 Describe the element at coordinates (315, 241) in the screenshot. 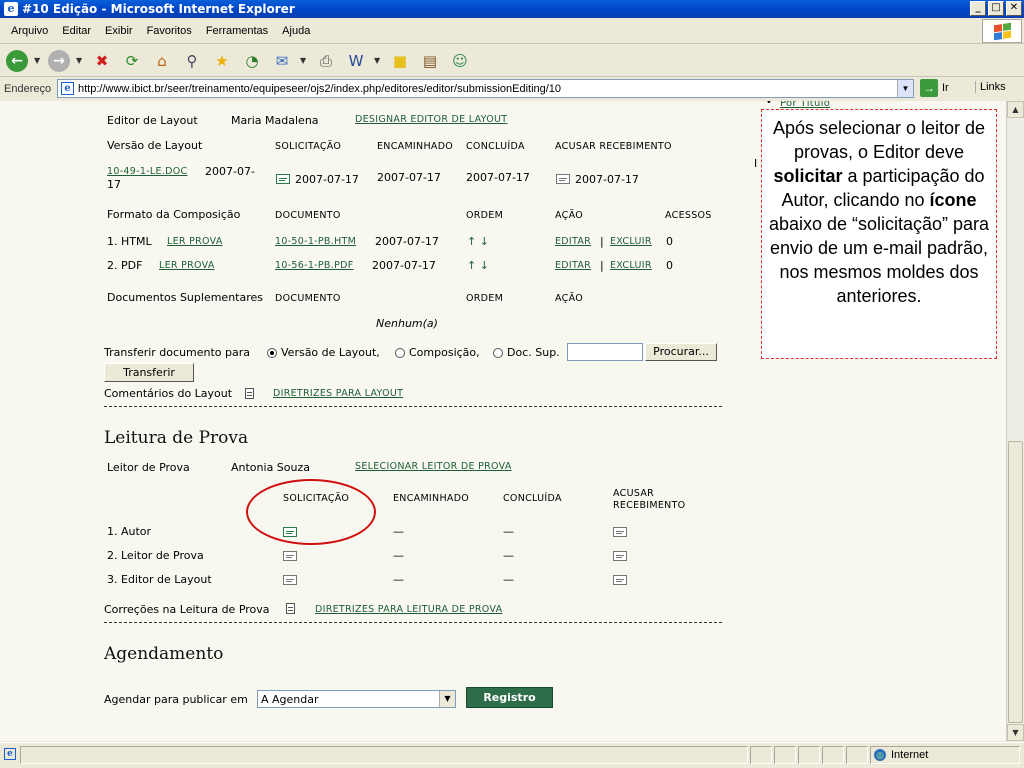

I see `format-file-link: 10-50-1-PB.HTM` at that location.